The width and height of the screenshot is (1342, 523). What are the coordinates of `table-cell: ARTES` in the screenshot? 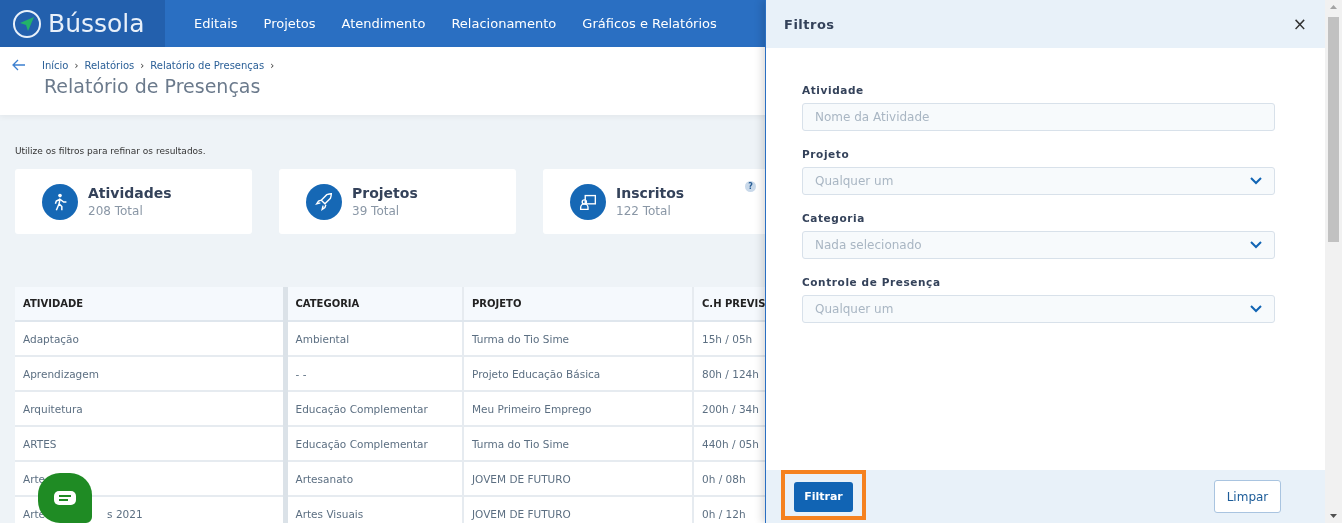 It's located at (40, 443).